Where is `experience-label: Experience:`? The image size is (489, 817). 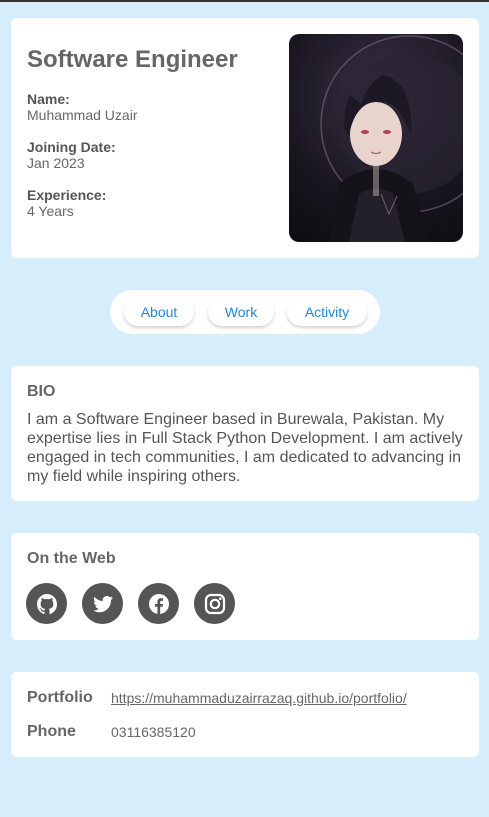 experience-label: Experience: is located at coordinates (67, 195).